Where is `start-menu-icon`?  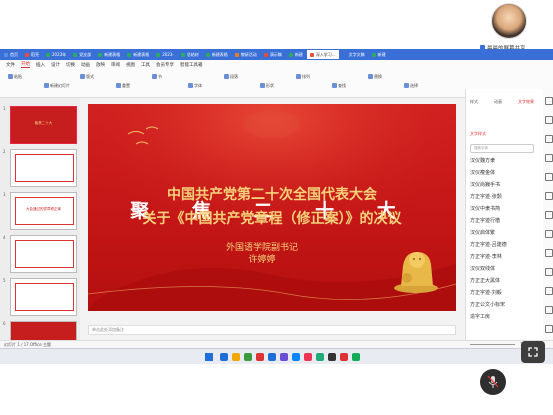
start-menu-icon is located at coordinates (209, 357).